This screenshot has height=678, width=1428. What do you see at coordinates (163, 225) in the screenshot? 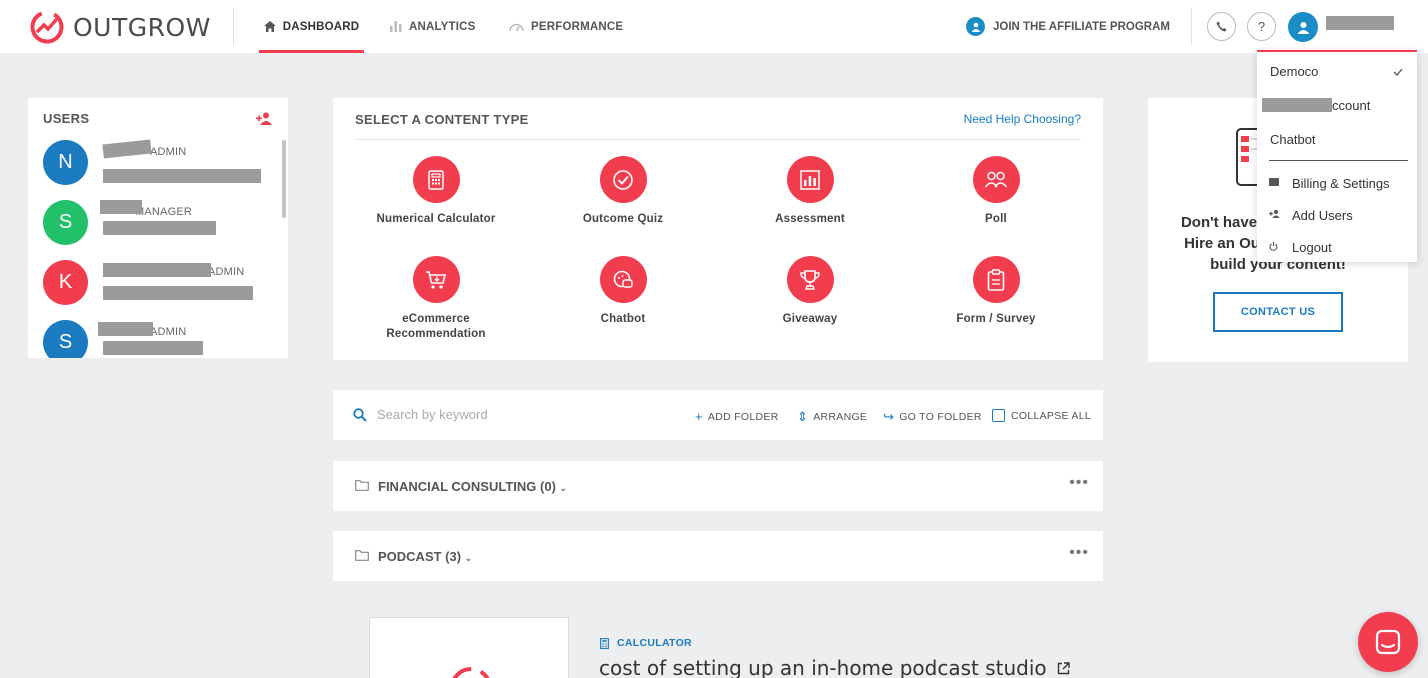
I see `user-row: S MANAGER` at bounding box center [163, 225].